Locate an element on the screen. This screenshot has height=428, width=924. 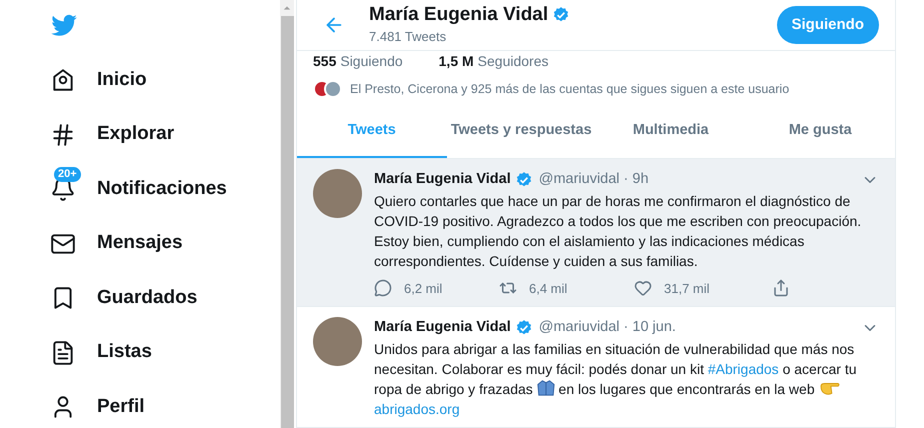
retweet-count: 6,4 mil is located at coordinates (548, 289).